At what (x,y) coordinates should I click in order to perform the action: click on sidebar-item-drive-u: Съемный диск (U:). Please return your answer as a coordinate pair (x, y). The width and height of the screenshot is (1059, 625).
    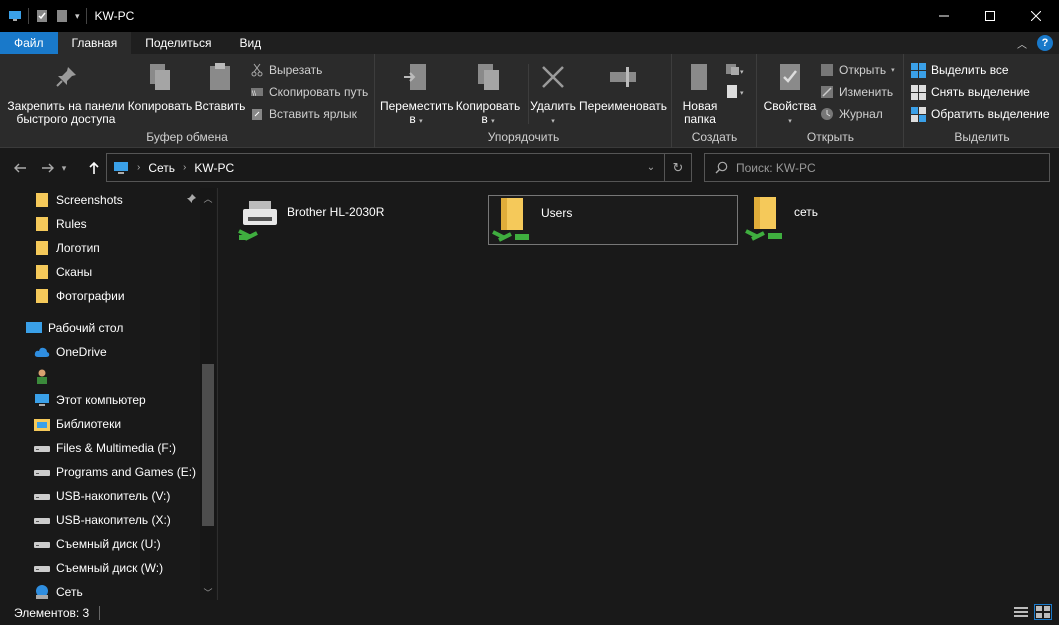
    Looking at the image, I should click on (97, 544).